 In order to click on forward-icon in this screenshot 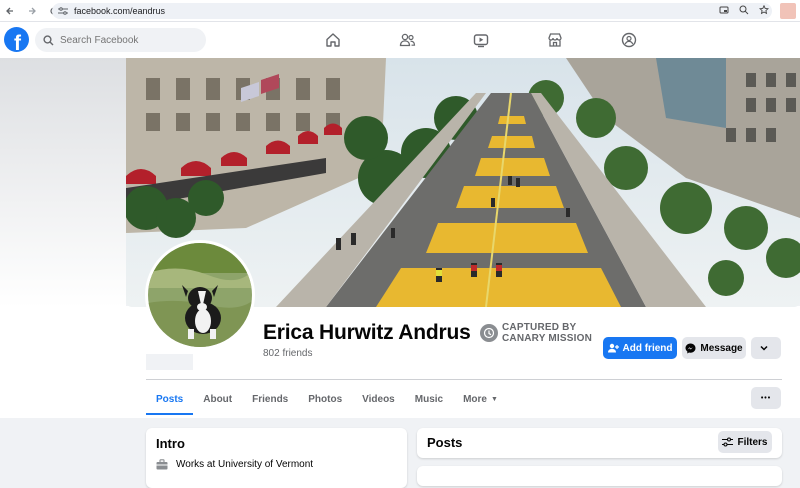, I will do `click(32, 11)`.